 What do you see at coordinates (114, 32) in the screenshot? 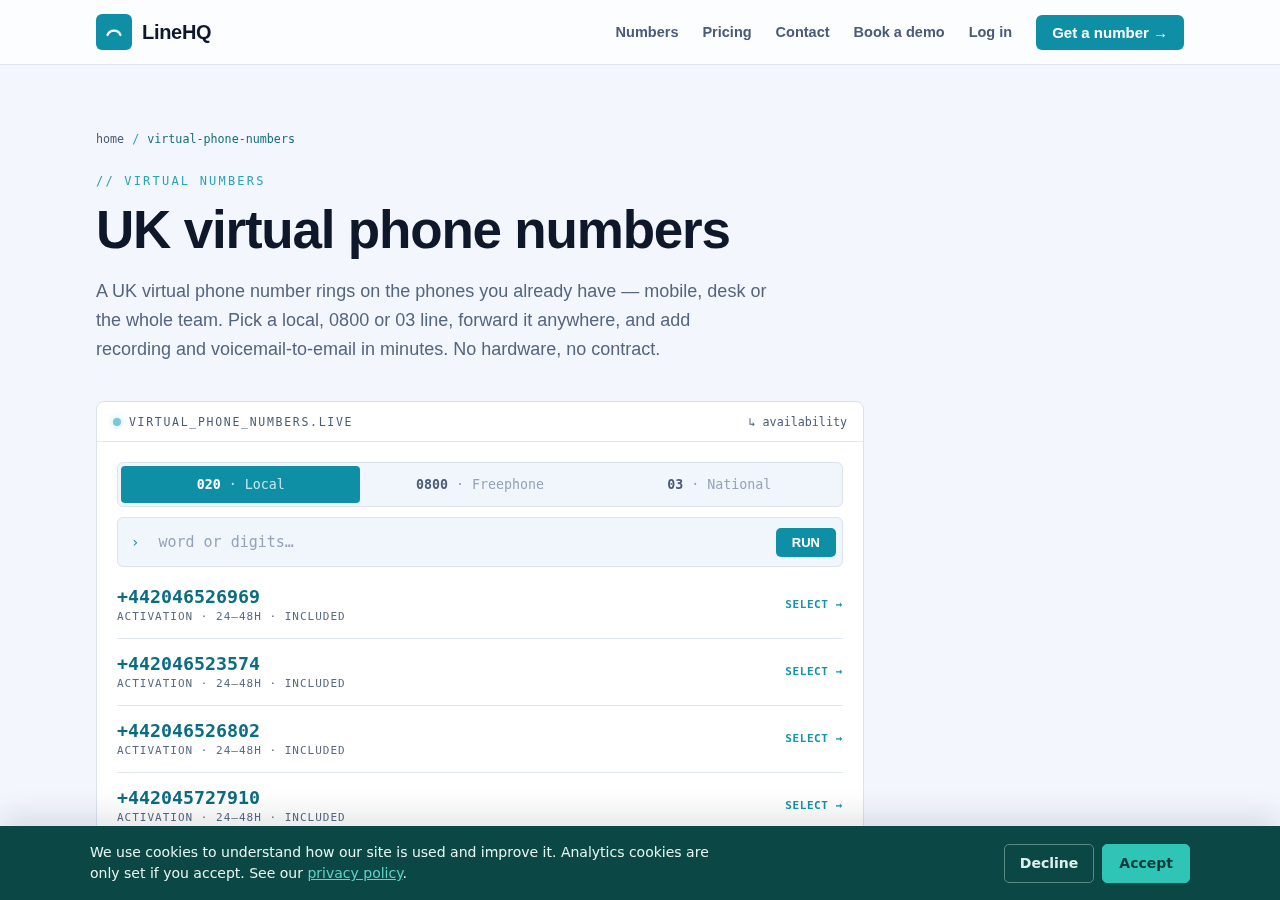
I see `logo-arc-icon` at bounding box center [114, 32].